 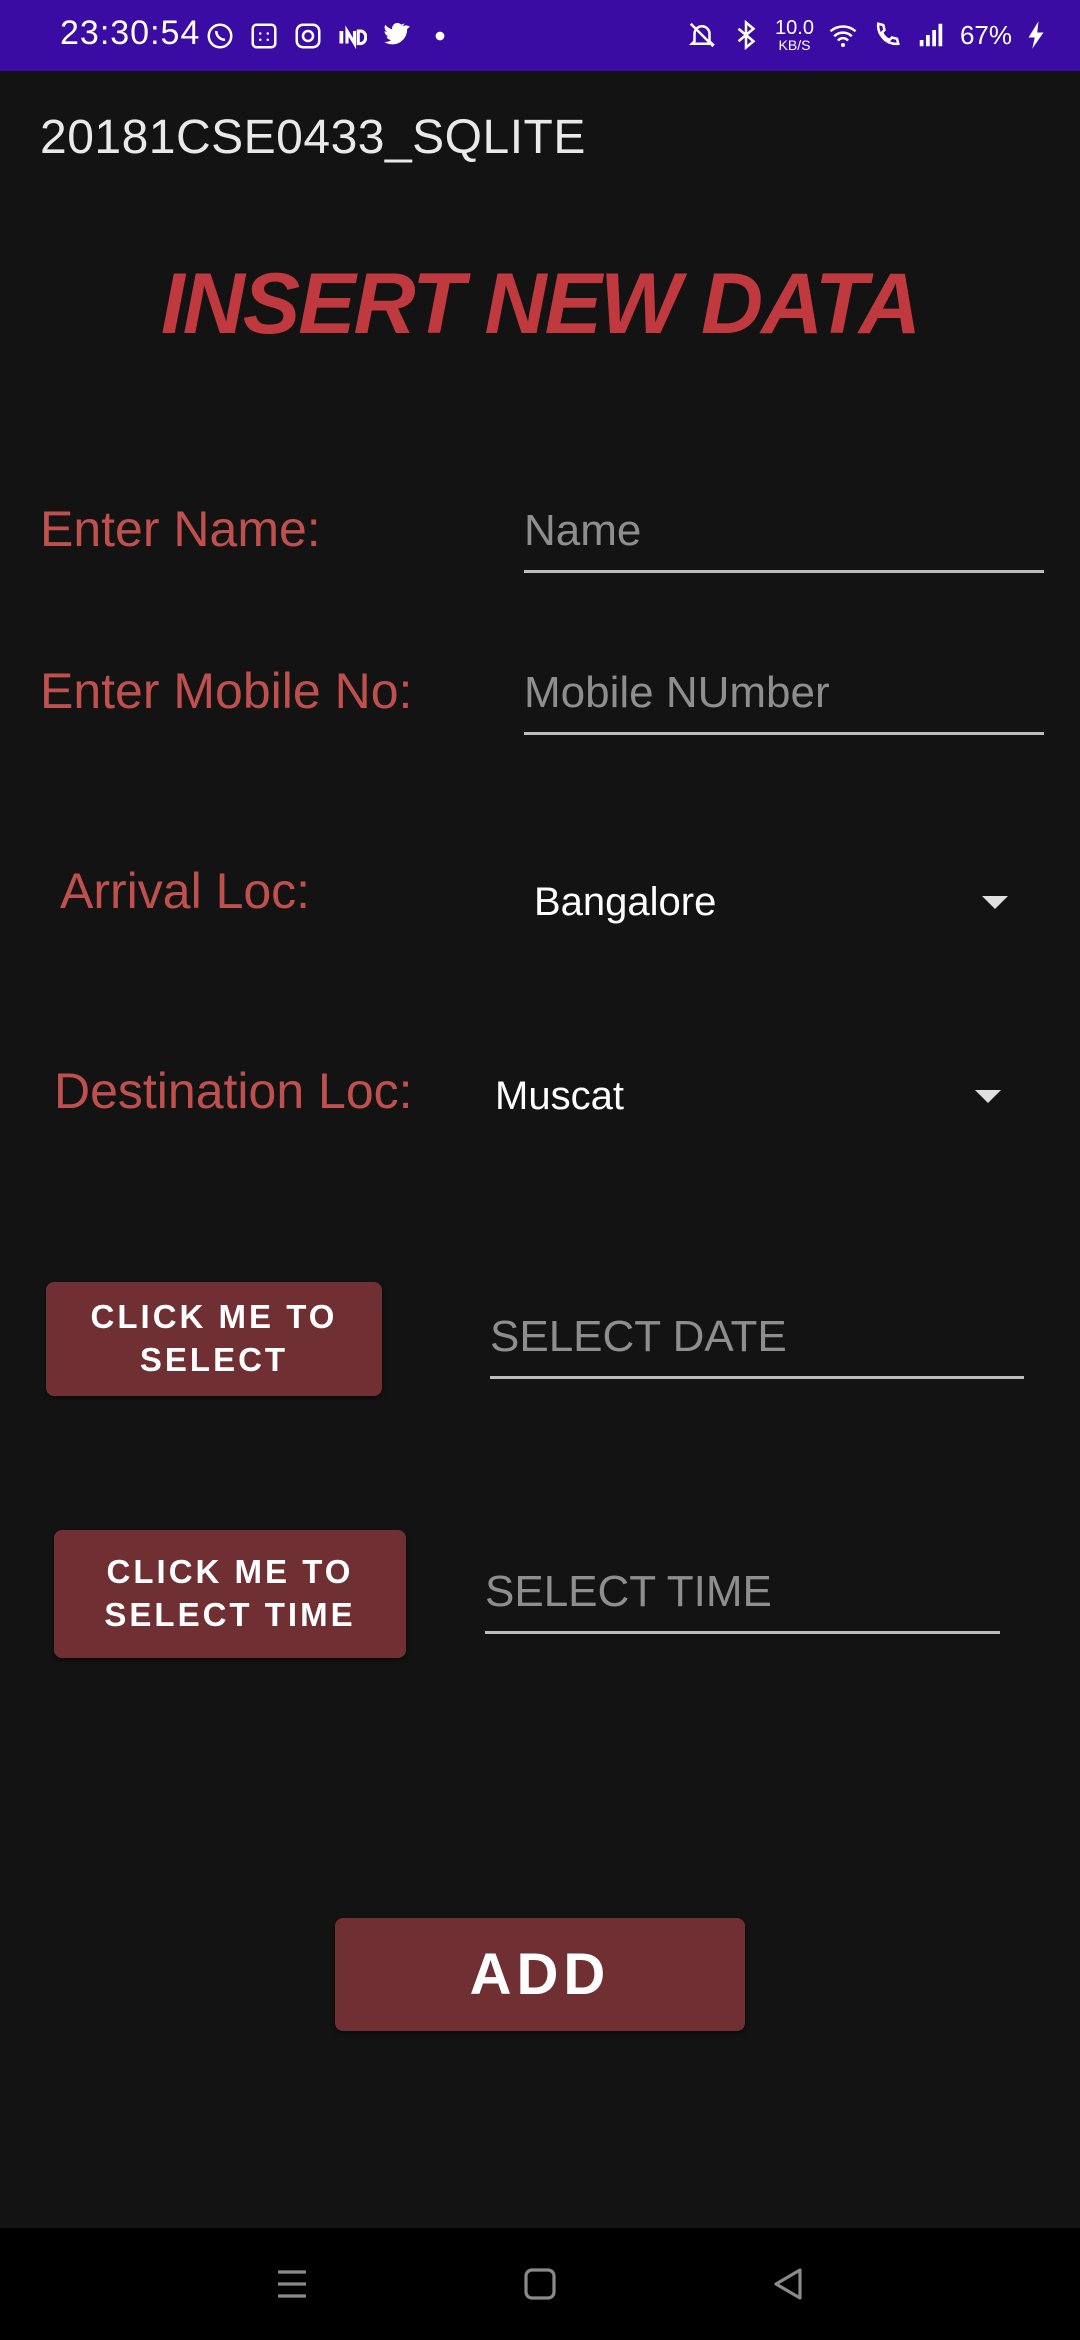 What do you see at coordinates (230, 1594) in the screenshot?
I see `select-time-button: CLICK ME TO SELECT TIME` at bounding box center [230, 1594].